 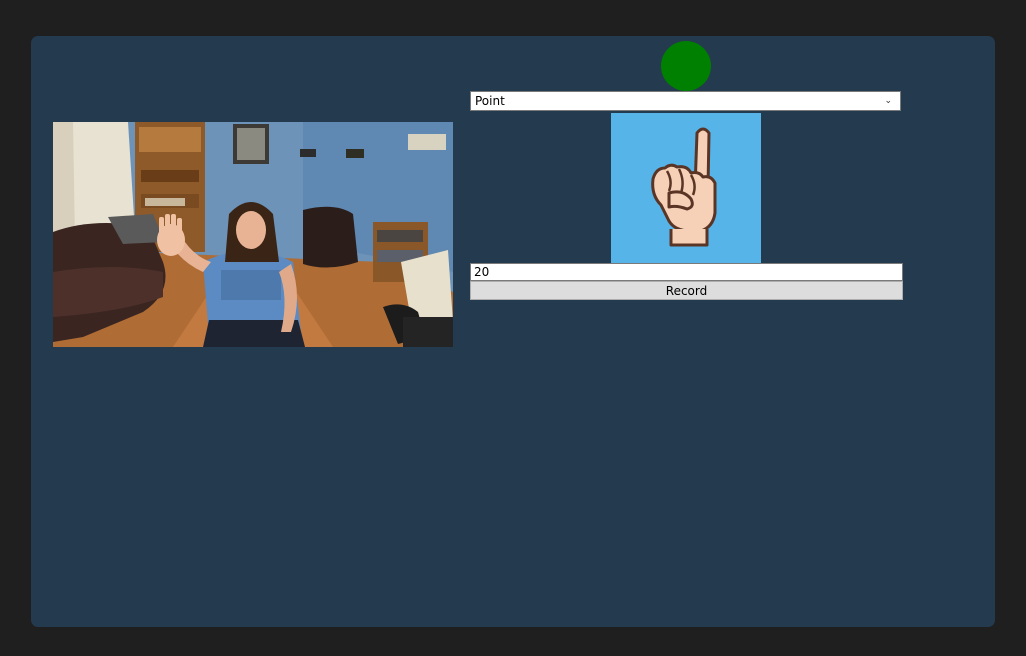 What do you see at coordinates (685, 101) in the screenshot?
I see `gesture-dropdown: Point ⌄` at bounding box center [685, 101].